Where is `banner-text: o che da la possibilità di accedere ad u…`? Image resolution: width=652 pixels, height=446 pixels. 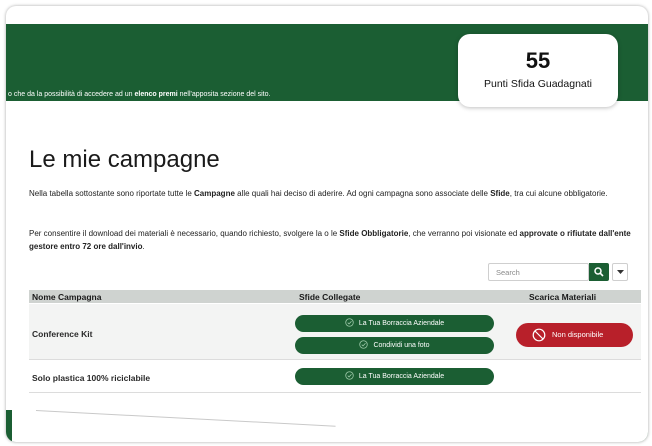 banner-text: o che da la possibilità di accedere ad u… is located at coordinates (139, 94).